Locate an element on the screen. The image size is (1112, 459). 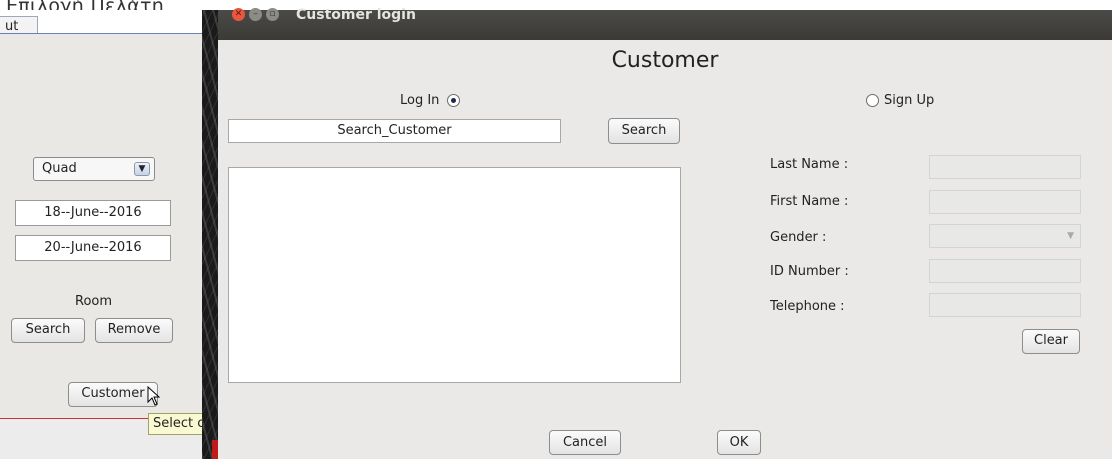
customer-button: Customer is located at coordinates (113, 394).